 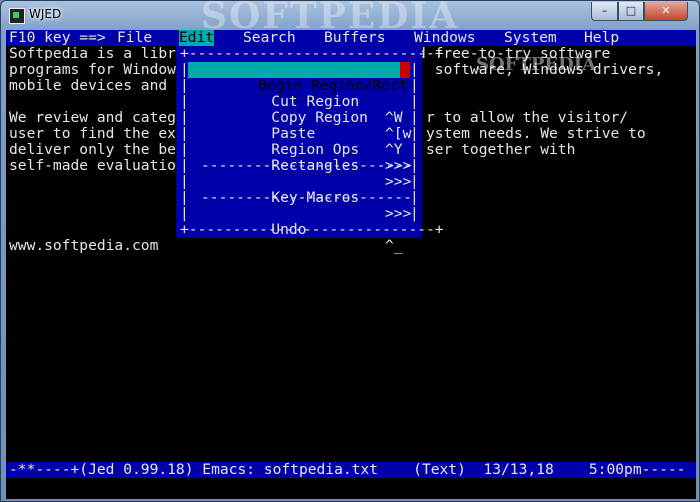 I want to click on menu-help: Help, so click(x=601, y=38).